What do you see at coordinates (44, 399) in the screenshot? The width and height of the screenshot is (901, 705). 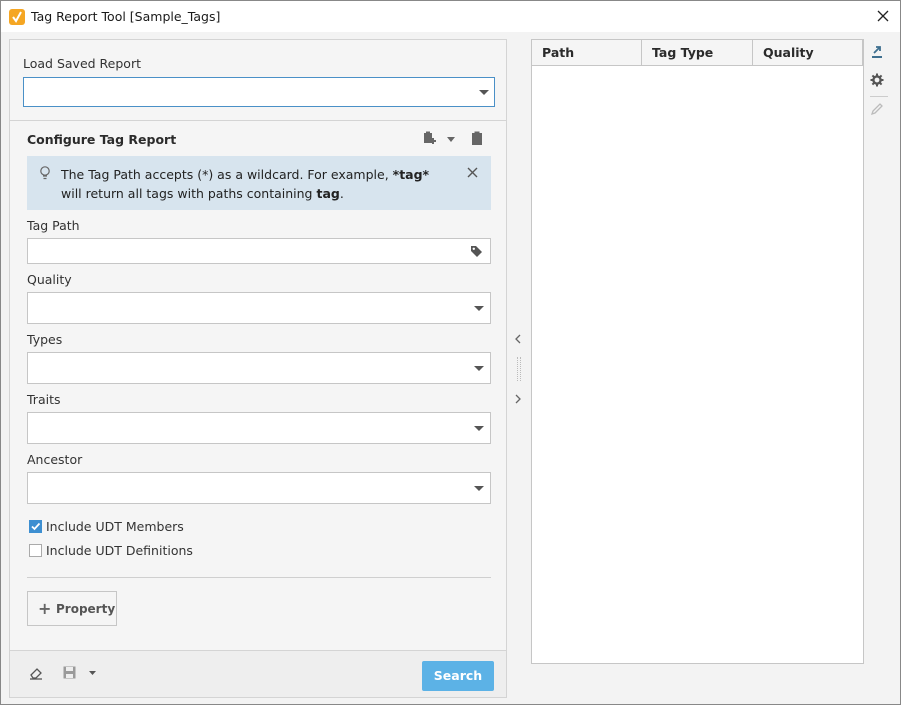 I see `traits-label: Traits` at bounding box center [44, 399].